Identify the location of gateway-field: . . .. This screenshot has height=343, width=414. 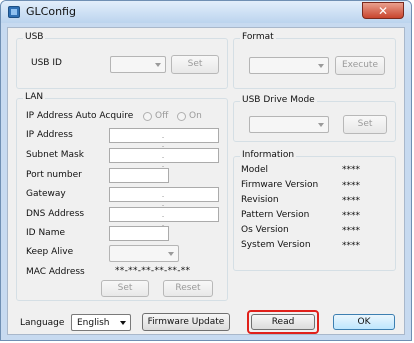
(164, 202).